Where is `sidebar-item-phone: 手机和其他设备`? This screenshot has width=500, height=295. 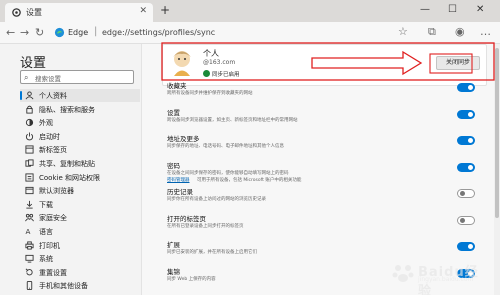
sidebar-item-phone: 手机和其他设备 is located at coordinates (80, 285).